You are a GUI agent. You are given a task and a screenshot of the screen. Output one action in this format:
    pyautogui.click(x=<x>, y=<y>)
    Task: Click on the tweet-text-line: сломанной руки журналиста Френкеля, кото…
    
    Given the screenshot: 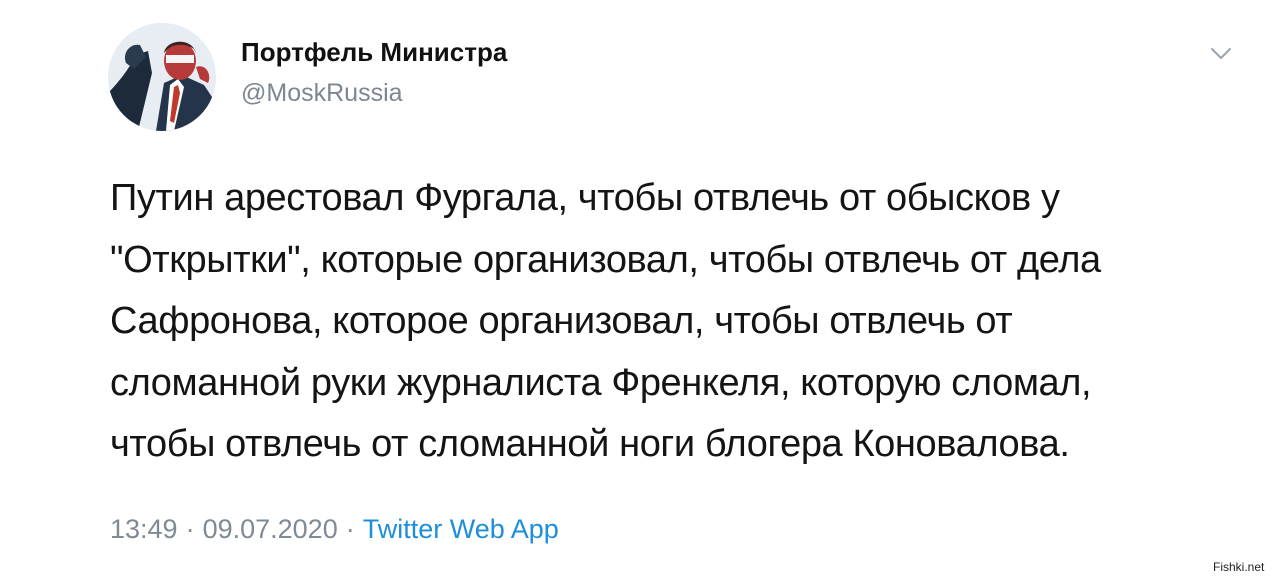 What is the action you would take?
    pyautogui.click(x=601, y=382)
    